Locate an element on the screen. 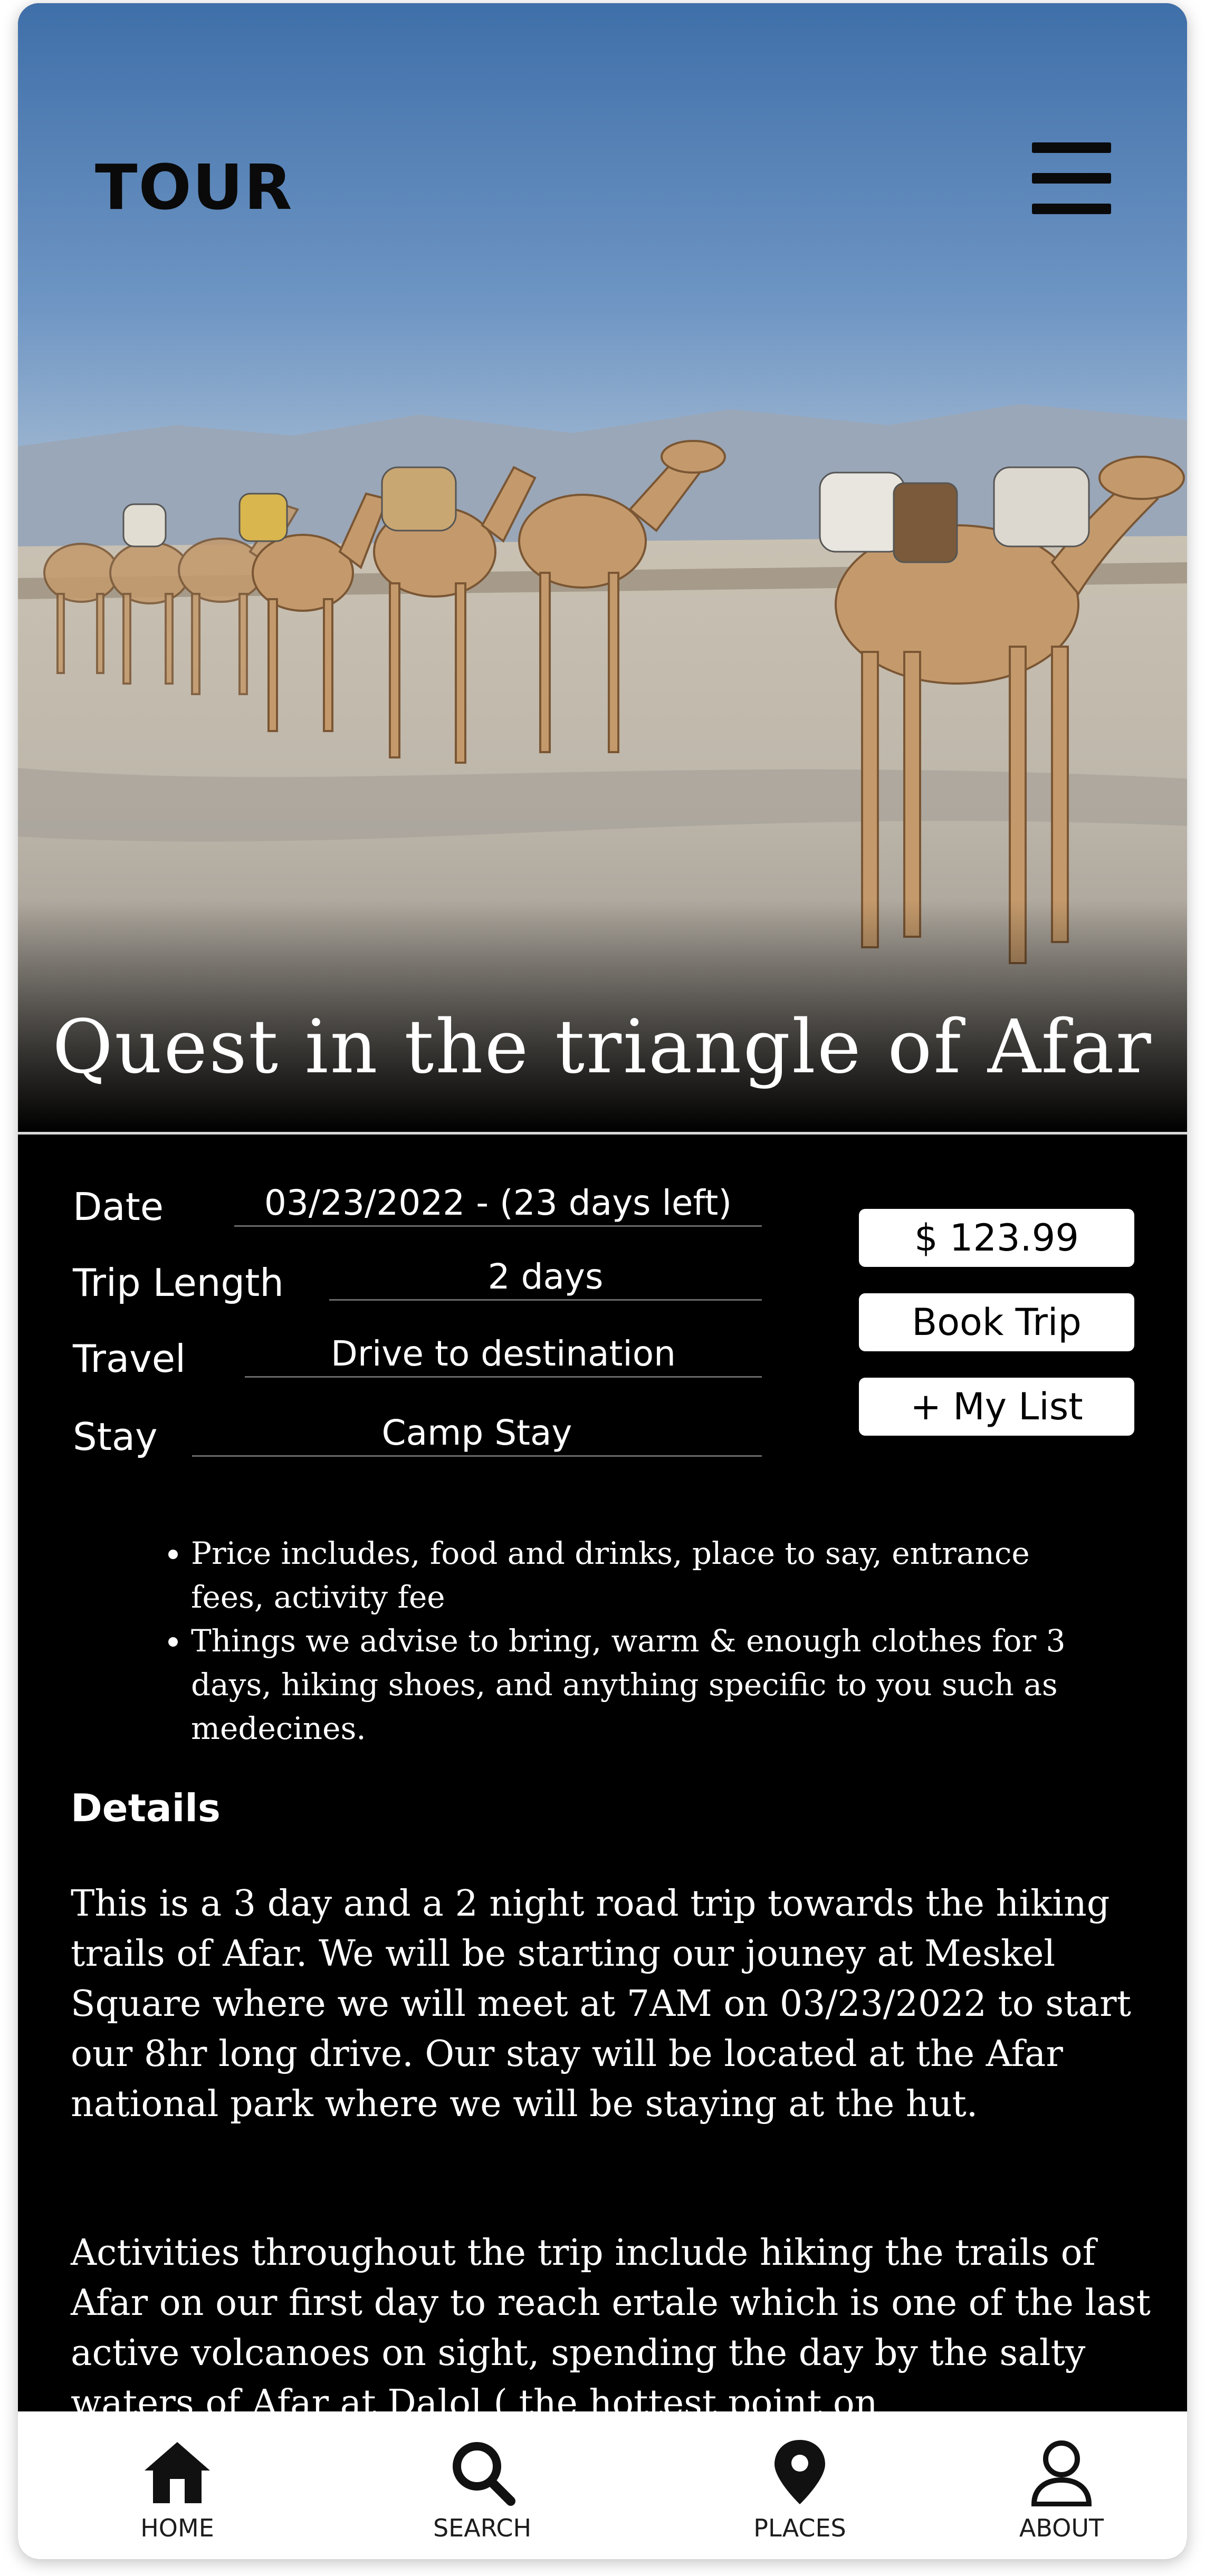  nav-item-search: SEARCH is located at coordinates (482, 2485).